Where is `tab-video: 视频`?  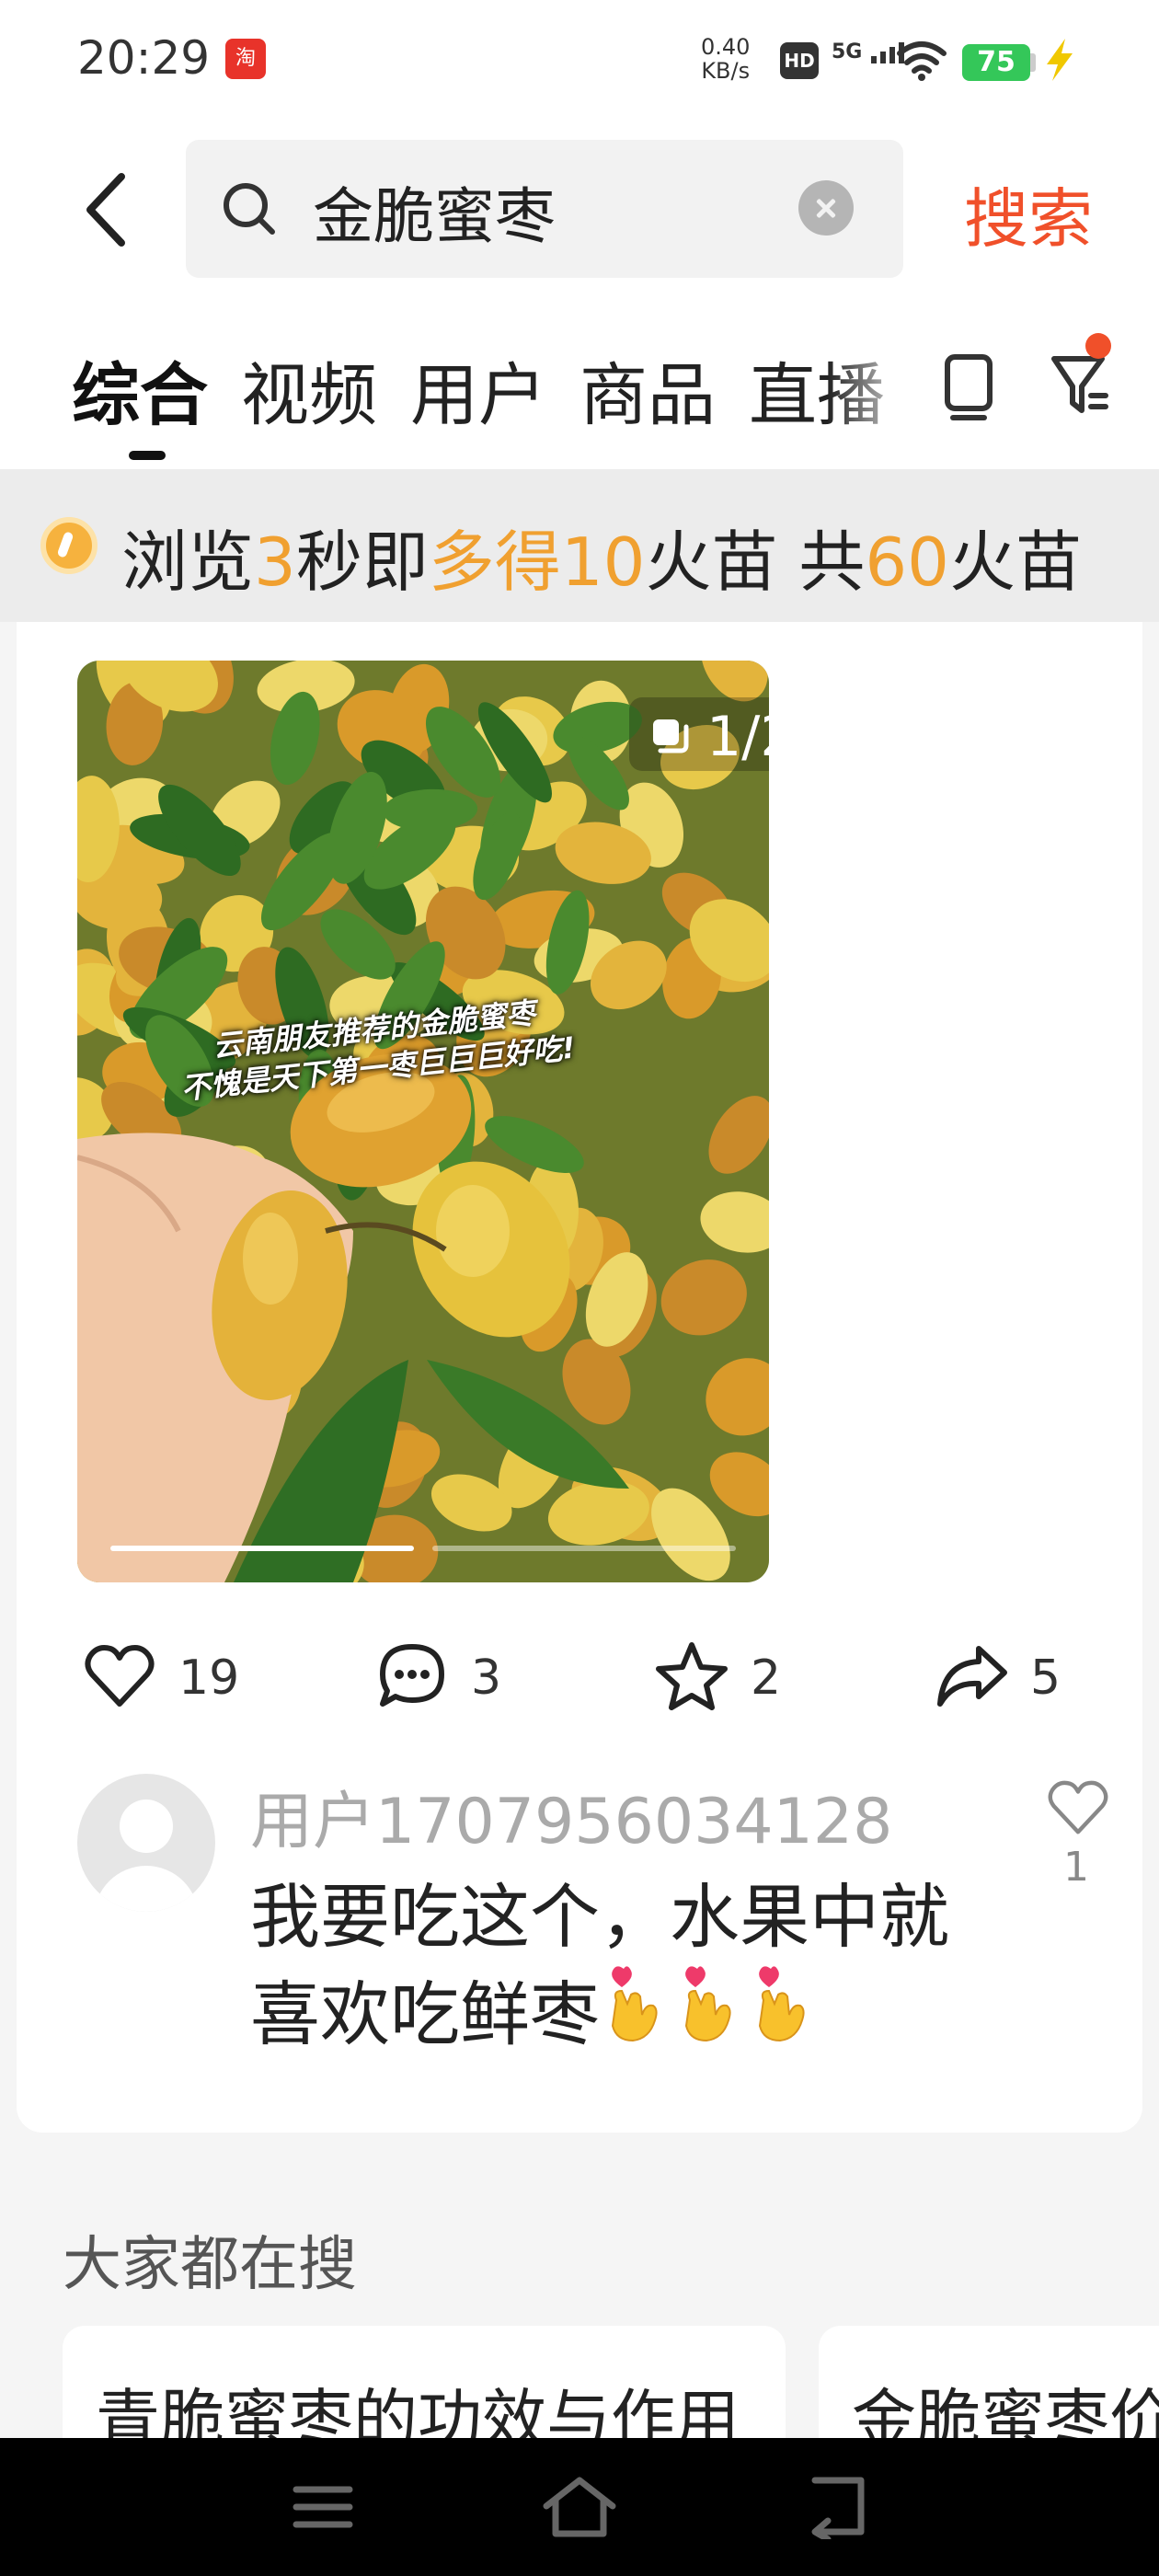 tab-video: 视频 is located at coordinates (309, 389).